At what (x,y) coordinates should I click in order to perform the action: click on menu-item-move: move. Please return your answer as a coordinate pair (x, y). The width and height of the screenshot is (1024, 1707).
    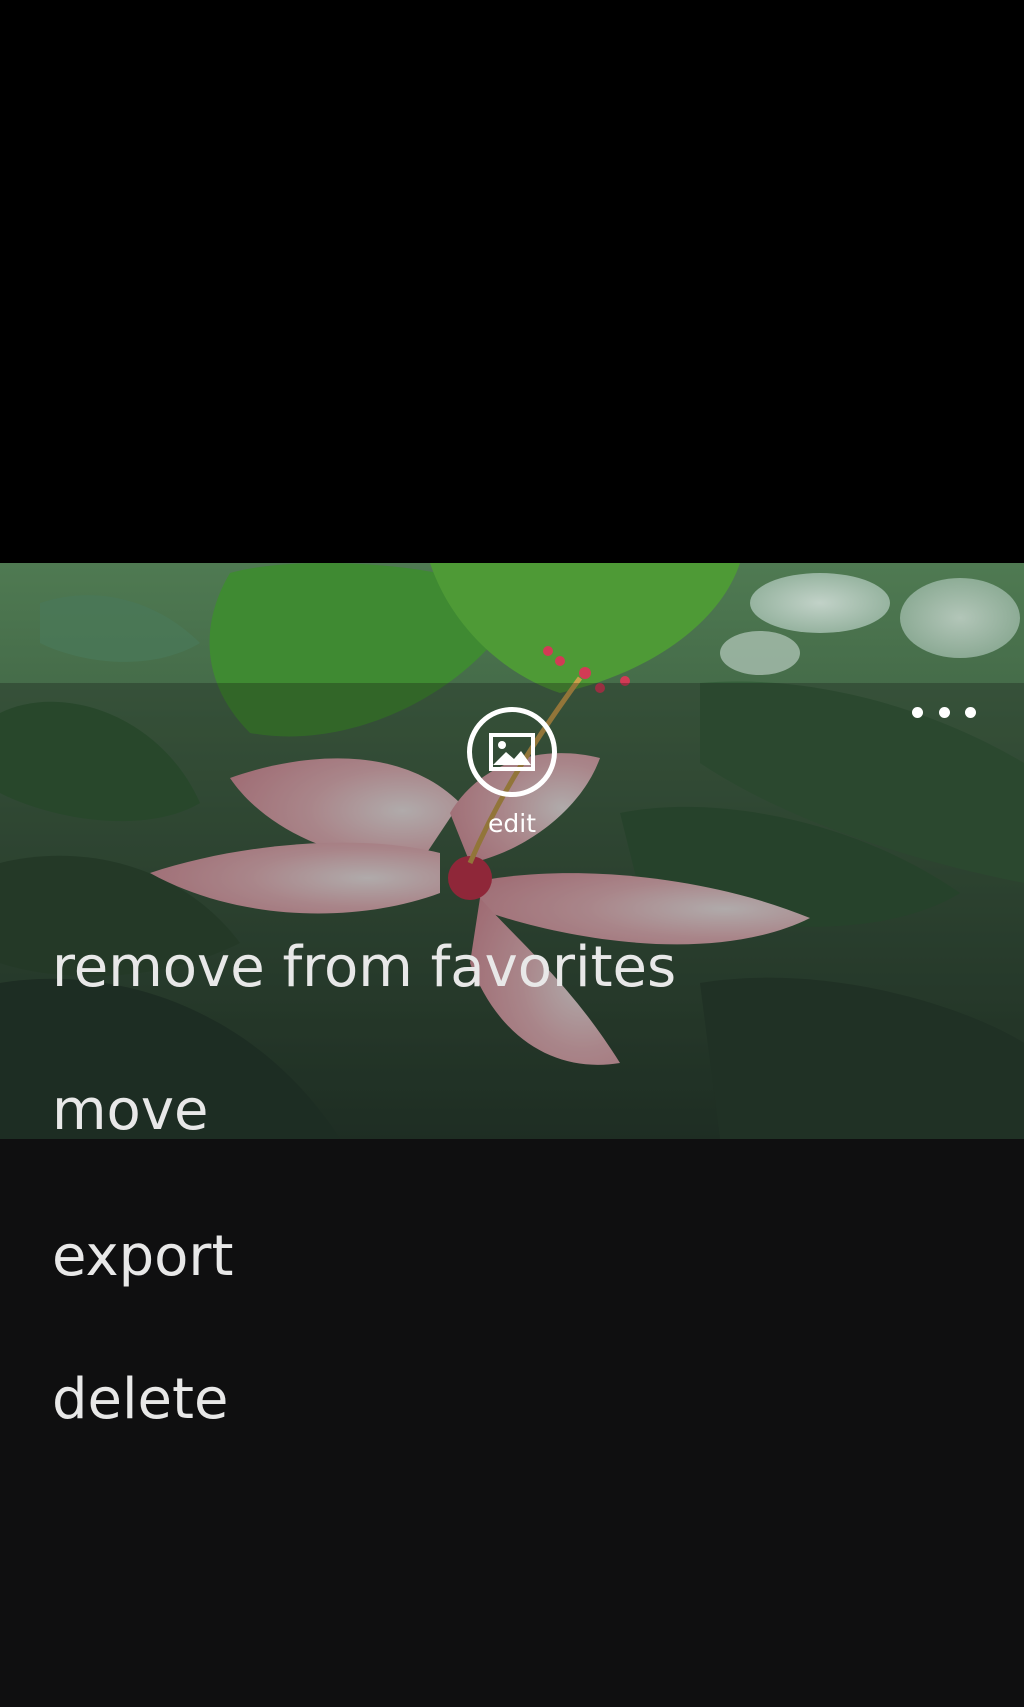
    Looking at the image, I should click on (130, 1111).